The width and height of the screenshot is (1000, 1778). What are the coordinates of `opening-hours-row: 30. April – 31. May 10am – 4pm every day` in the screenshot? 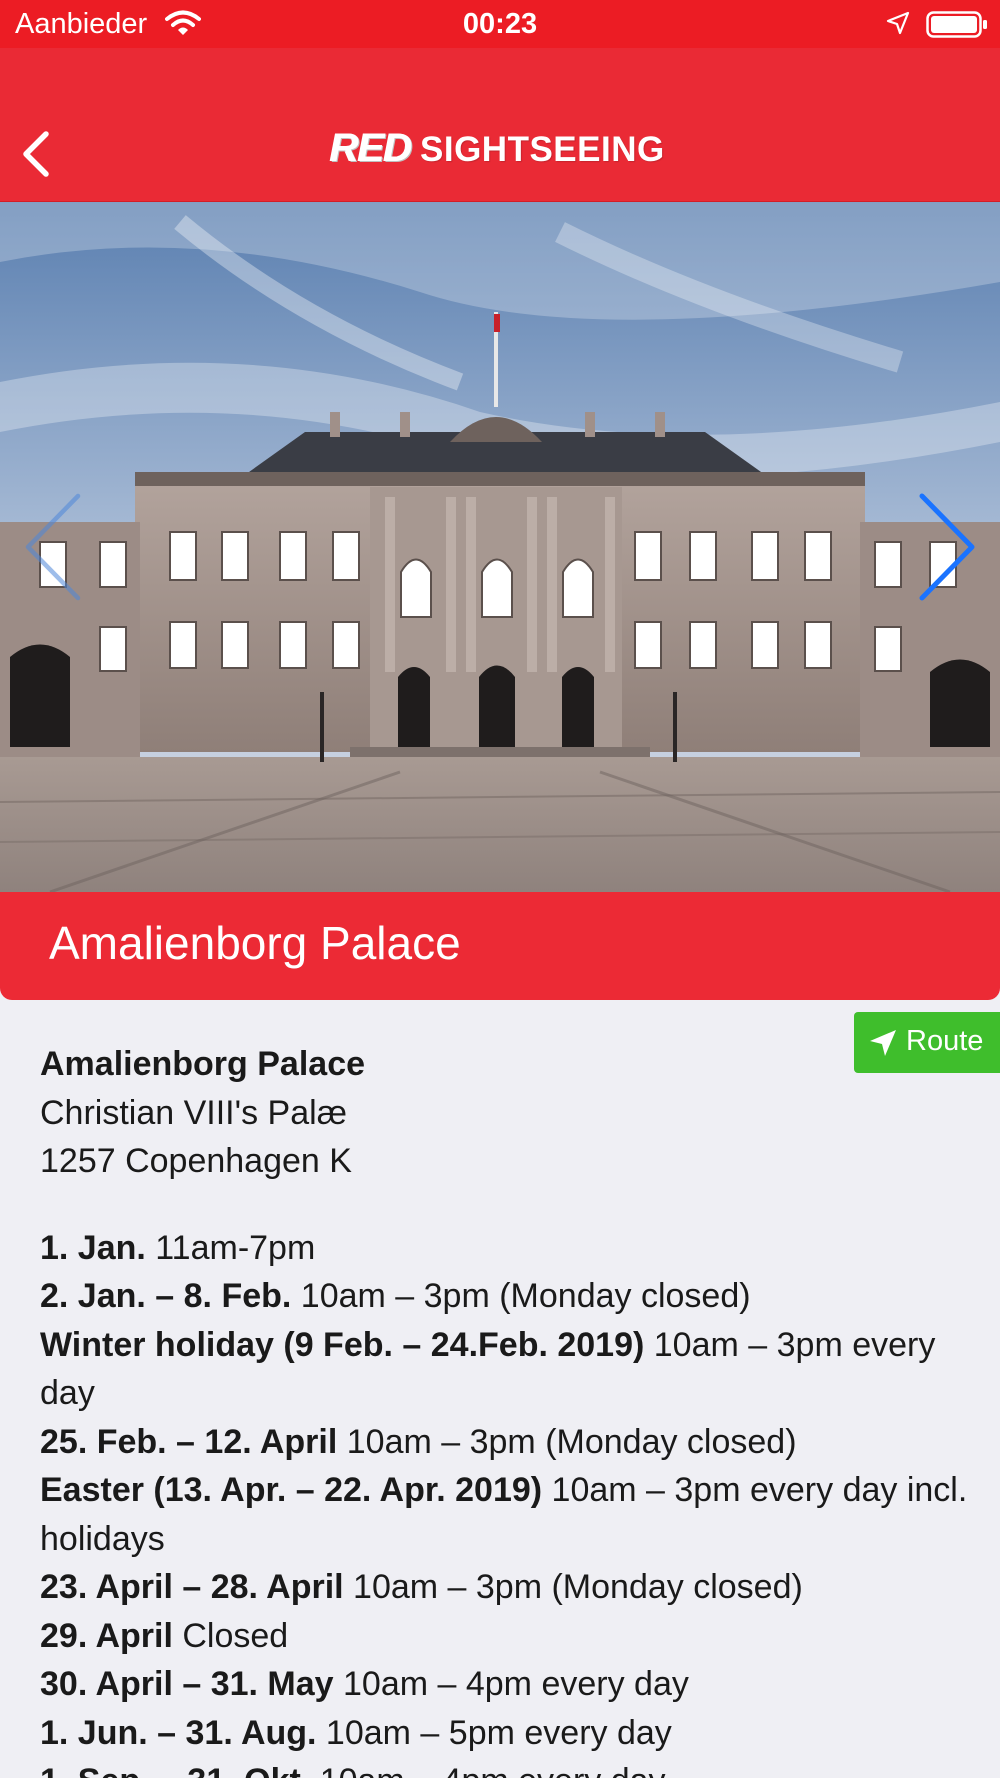 It's located at (507, 1684).